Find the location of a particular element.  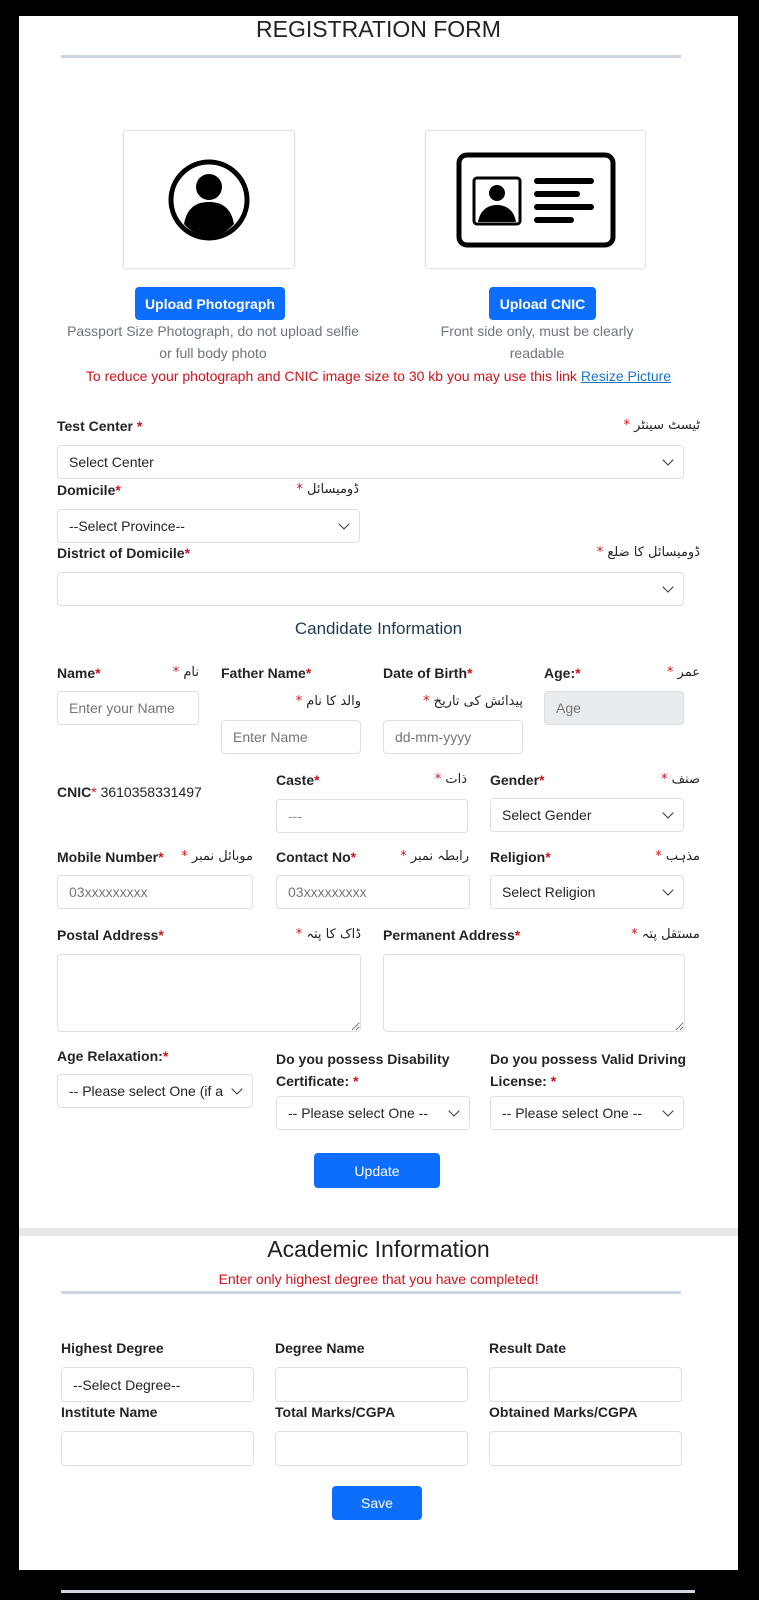

page-title: REGISTRATION FORM is located at coordinates (378, 29).